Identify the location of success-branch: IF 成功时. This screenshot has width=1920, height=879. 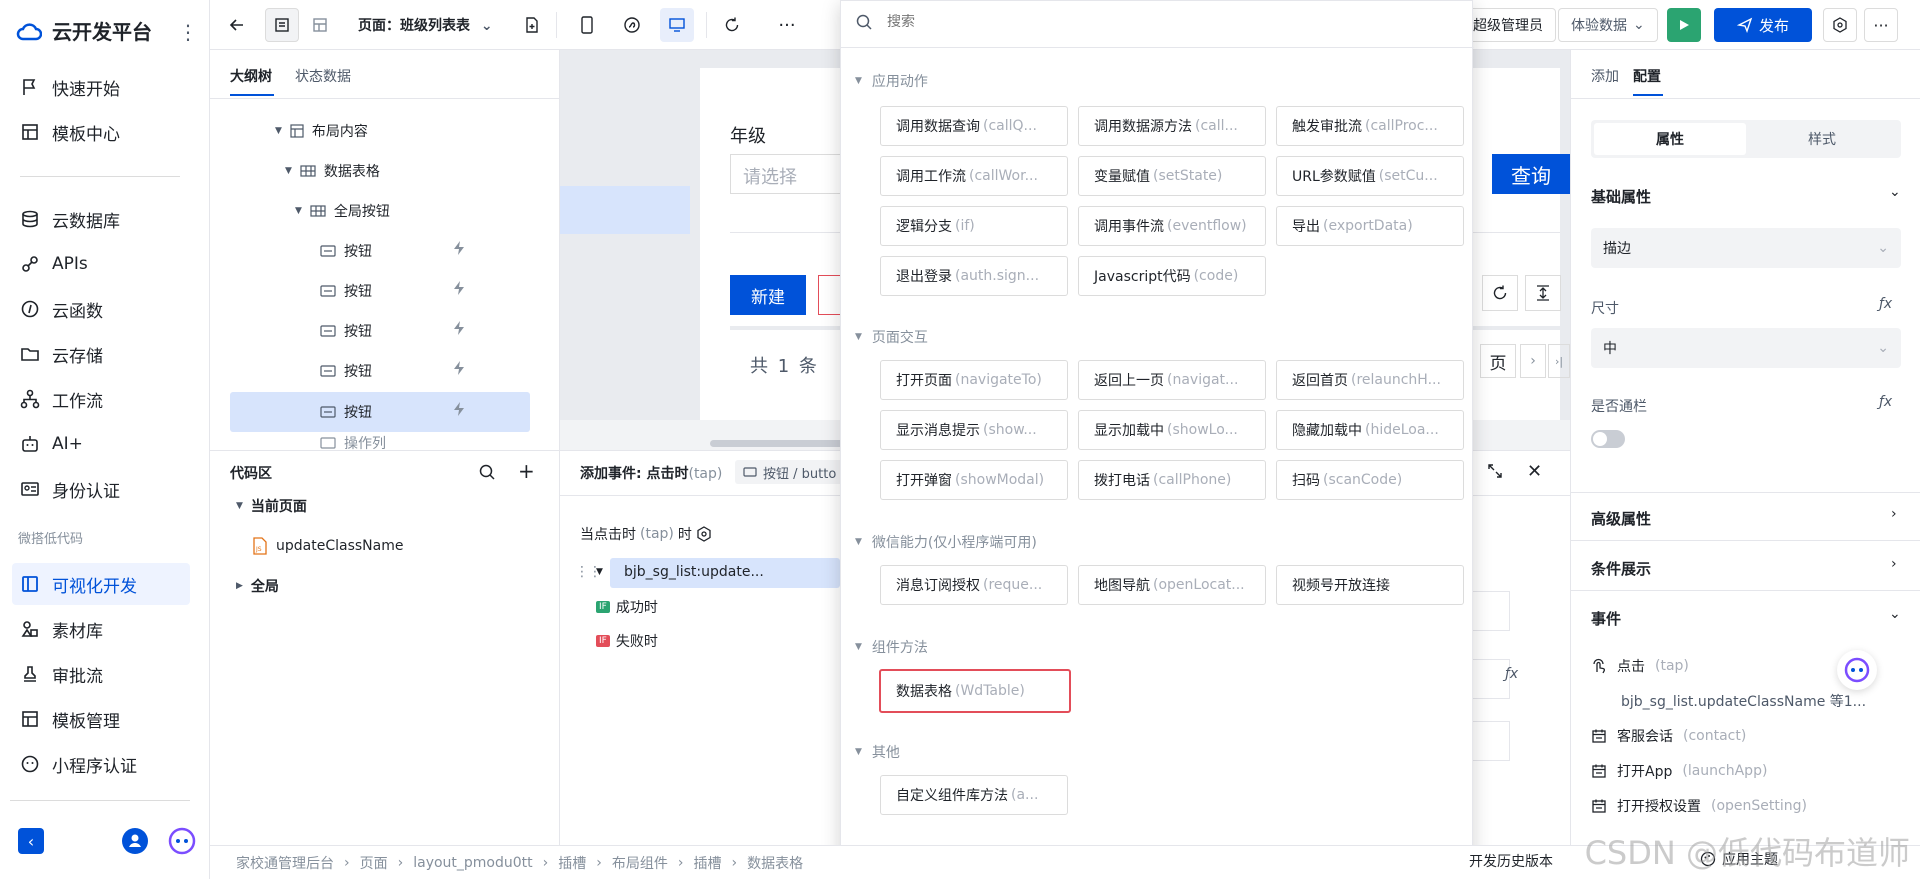
(627, 607).